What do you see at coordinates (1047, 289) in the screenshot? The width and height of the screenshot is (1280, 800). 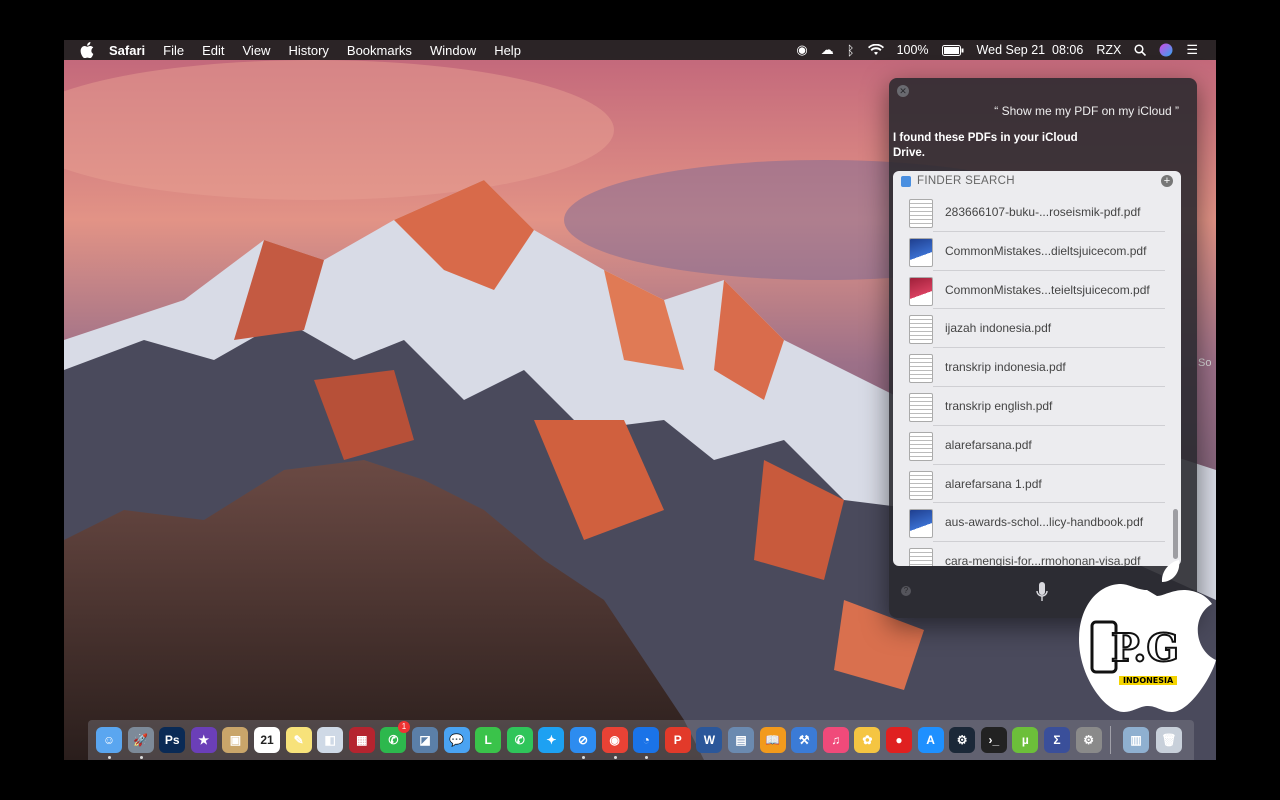 I see `file-name: CommonMistakes...teieltsjuicecom.pdf` at bounding box center [1047, 289].